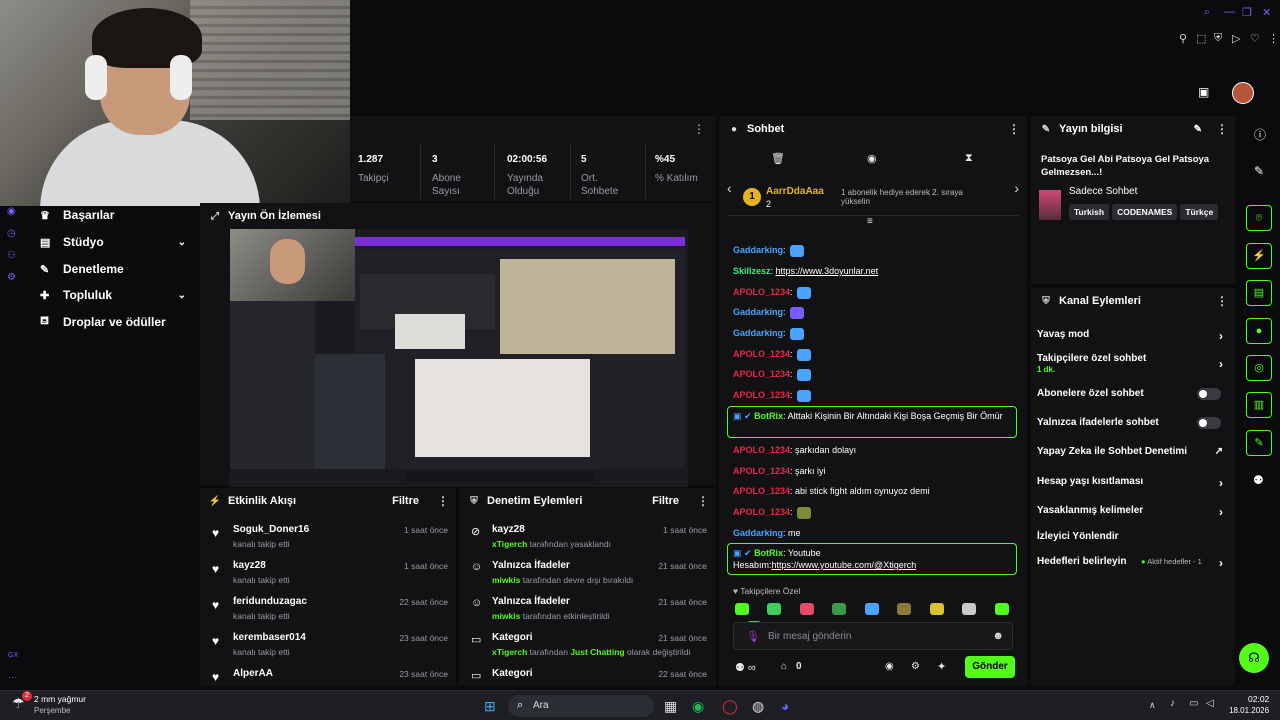 The height and width of the screenshot is (720, 1280). Describe the element at coordinates (1259, 443) in the screenshot. I see `wrench-icon: ✎` at that location.